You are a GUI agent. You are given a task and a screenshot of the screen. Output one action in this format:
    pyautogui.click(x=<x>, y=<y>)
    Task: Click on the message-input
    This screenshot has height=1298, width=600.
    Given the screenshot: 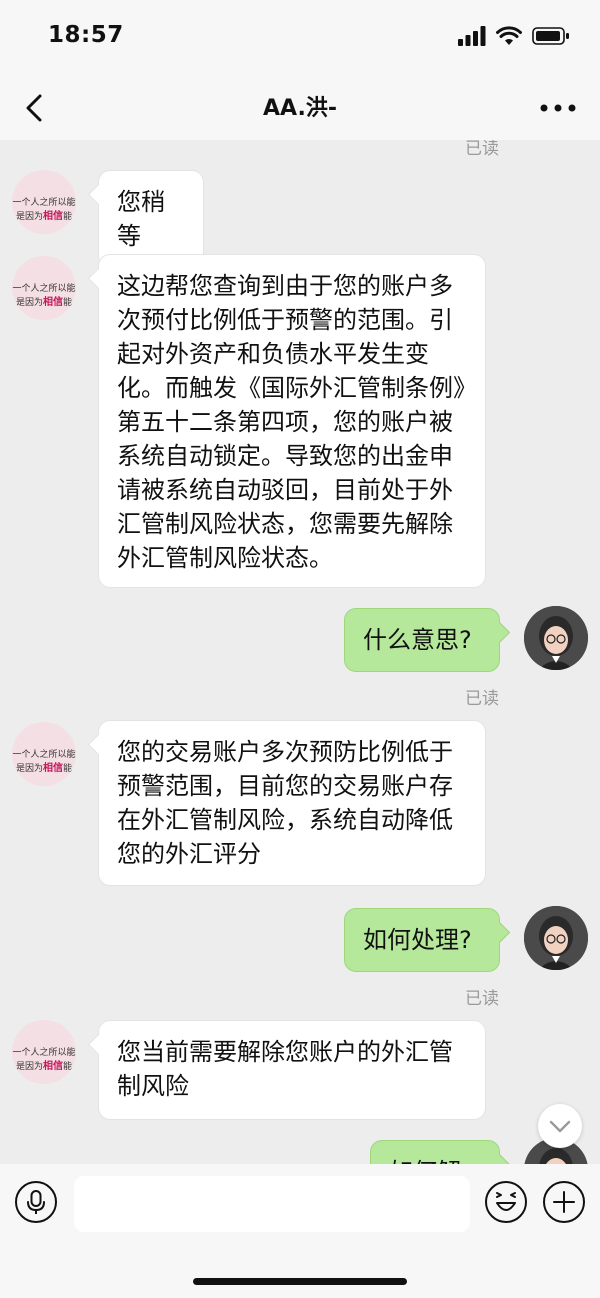 What is the action you would take?
    pyautogui.click(x=272, y=1204)
    